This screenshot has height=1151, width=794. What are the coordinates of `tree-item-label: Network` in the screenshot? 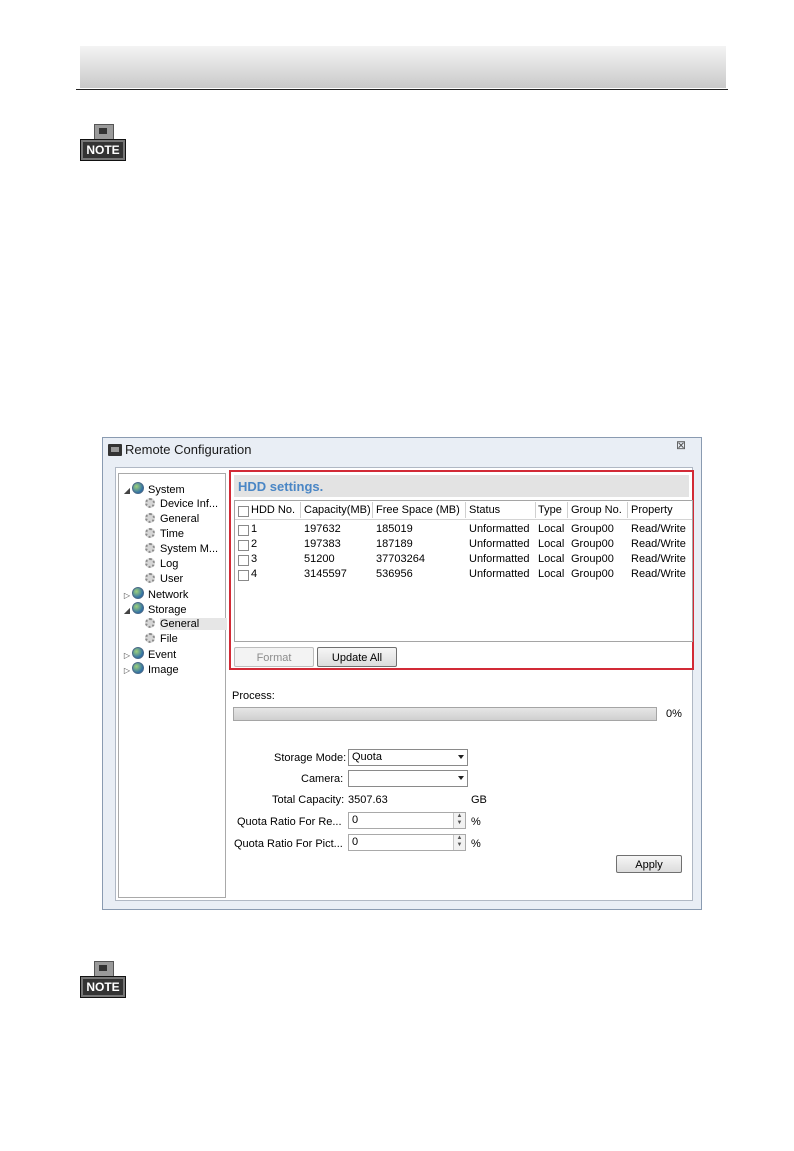 It's located at (168, 595).